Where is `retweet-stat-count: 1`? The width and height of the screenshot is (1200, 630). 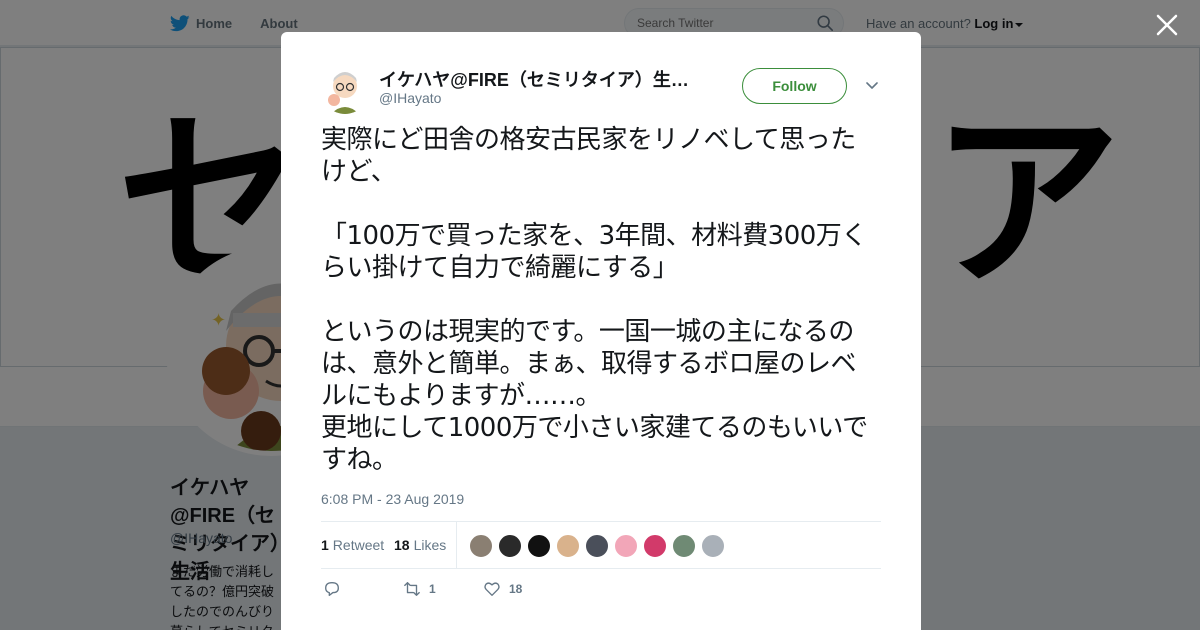 retweet-stat-count: 1 is located at coordinates (325, 545).